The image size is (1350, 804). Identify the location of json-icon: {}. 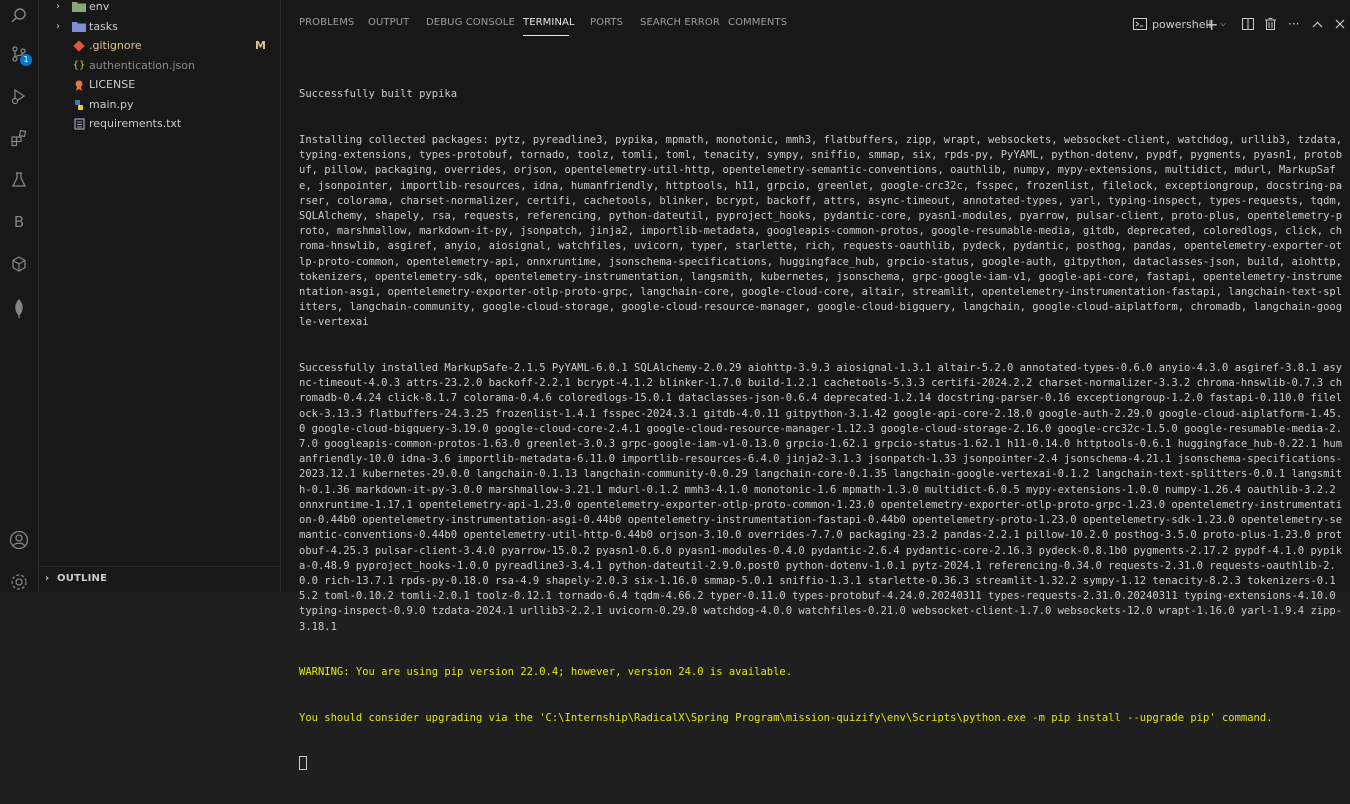
(79, 65).